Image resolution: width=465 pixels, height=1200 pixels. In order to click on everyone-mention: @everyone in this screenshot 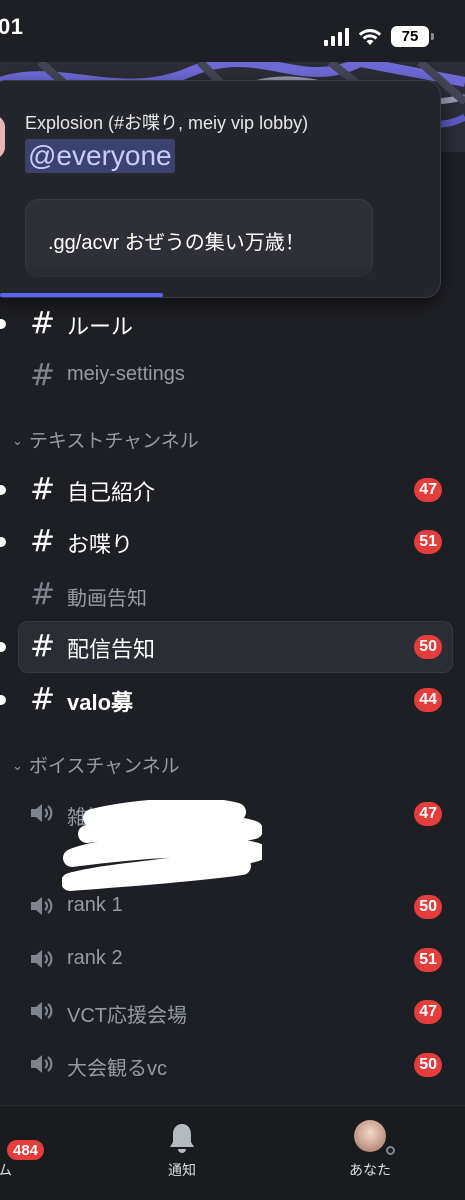, I will do `click(100, 156)`.